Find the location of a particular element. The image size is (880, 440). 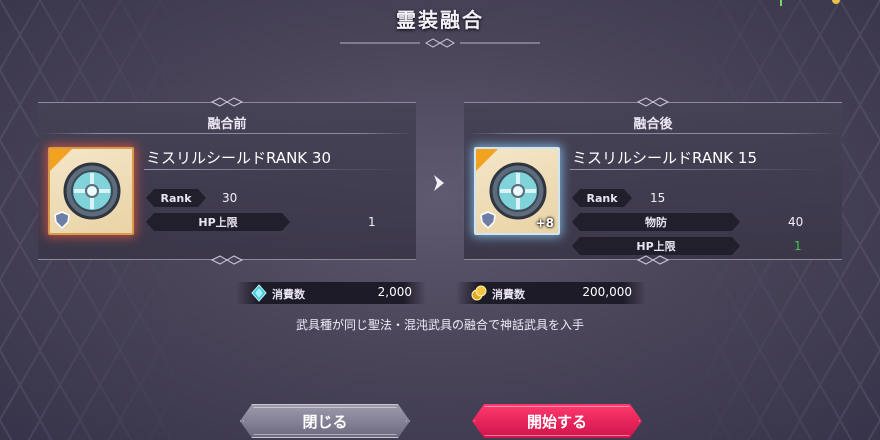

item-icon-card is located at coordinates (91, 191).